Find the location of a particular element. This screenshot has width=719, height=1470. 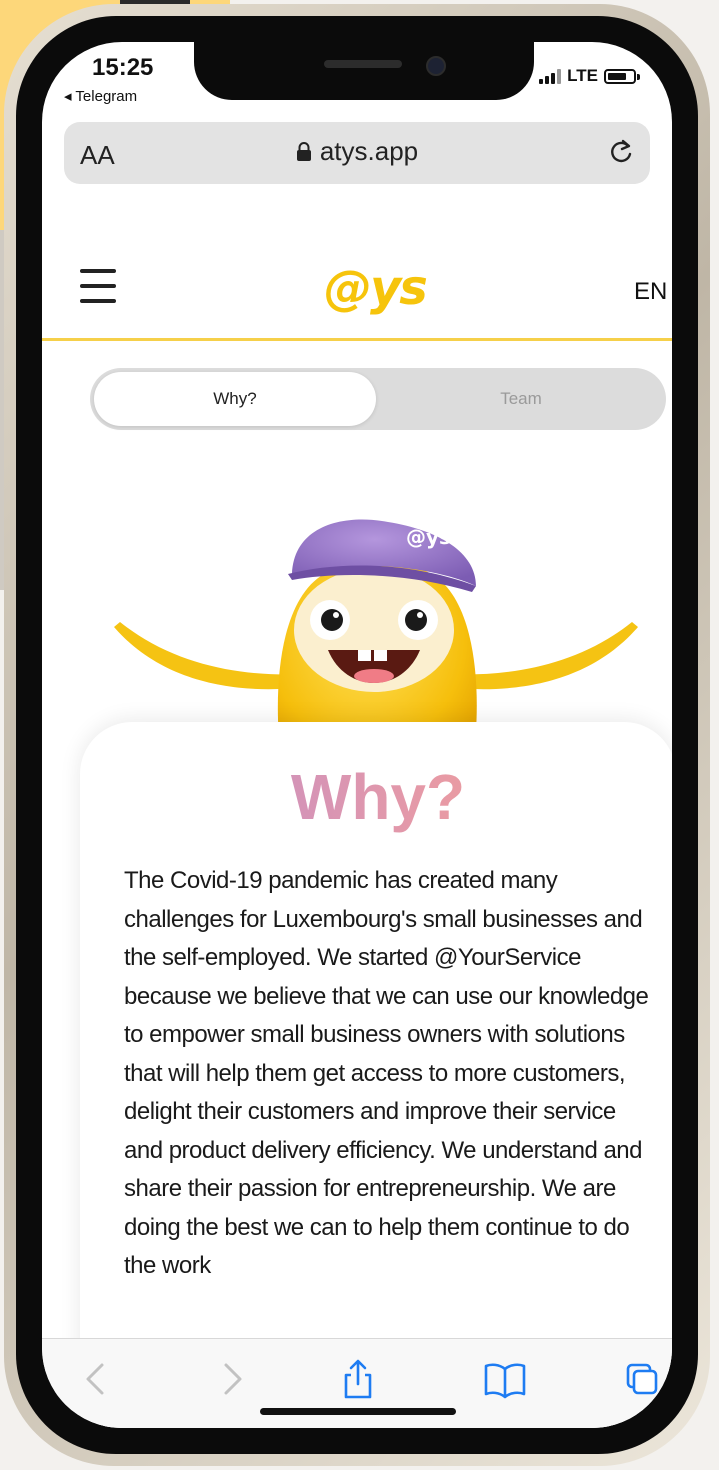

segmented-tabs: Why? Team is located at coordinates (378, 399).